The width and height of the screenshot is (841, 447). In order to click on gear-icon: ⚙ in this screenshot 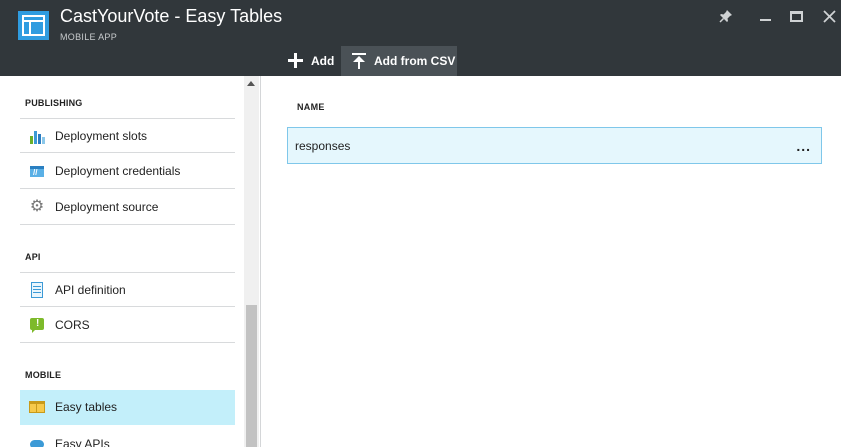, I will do `click(37, 206)`.